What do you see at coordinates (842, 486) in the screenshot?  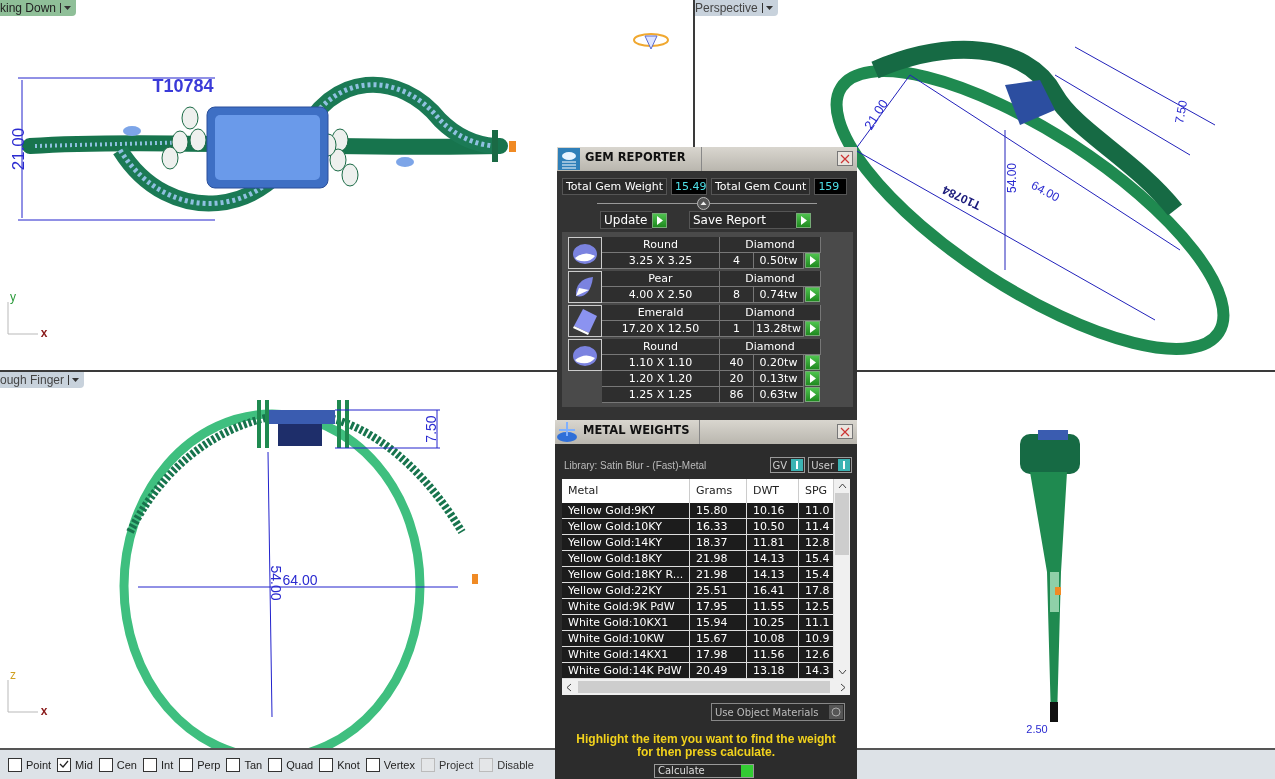 I see `scroll-up-icon` at bounding box center [842, 486].